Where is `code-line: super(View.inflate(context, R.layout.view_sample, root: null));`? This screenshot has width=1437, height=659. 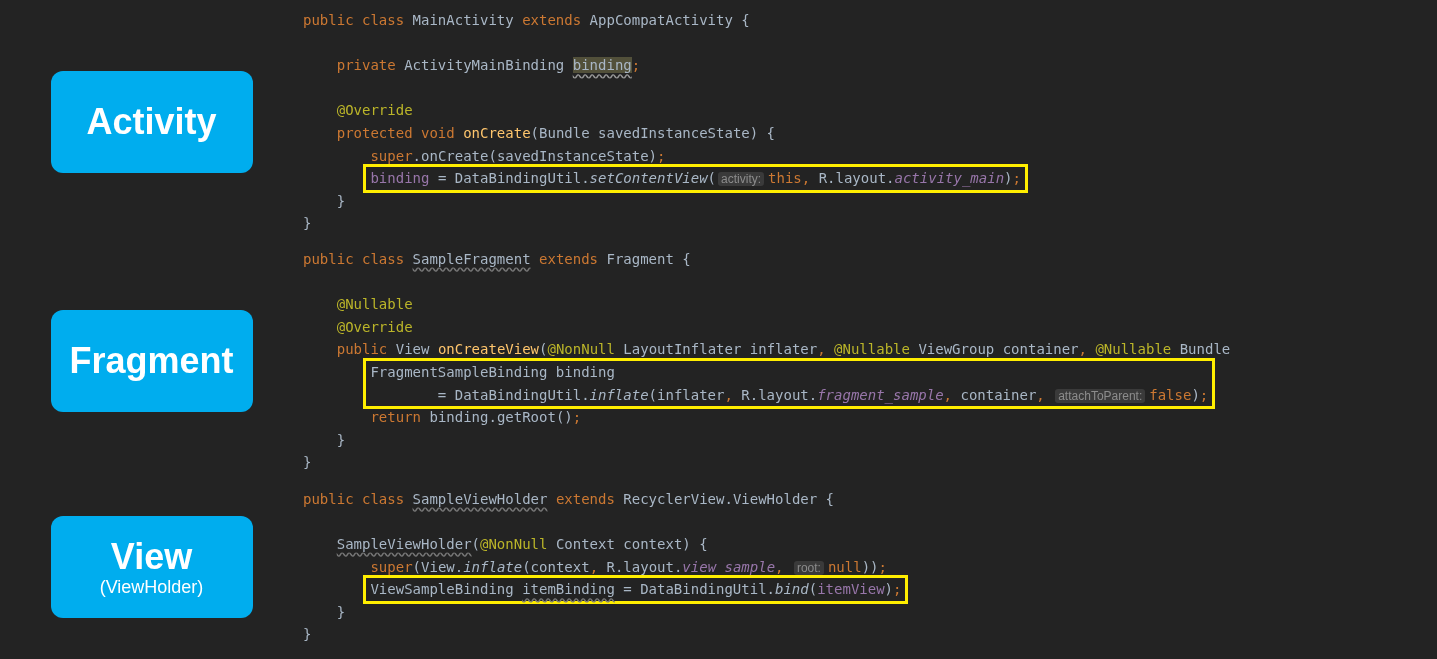 code-line: super(View.inflate(context, R.layout.view_sample, root: null)); is located at coordinates (628, 567).